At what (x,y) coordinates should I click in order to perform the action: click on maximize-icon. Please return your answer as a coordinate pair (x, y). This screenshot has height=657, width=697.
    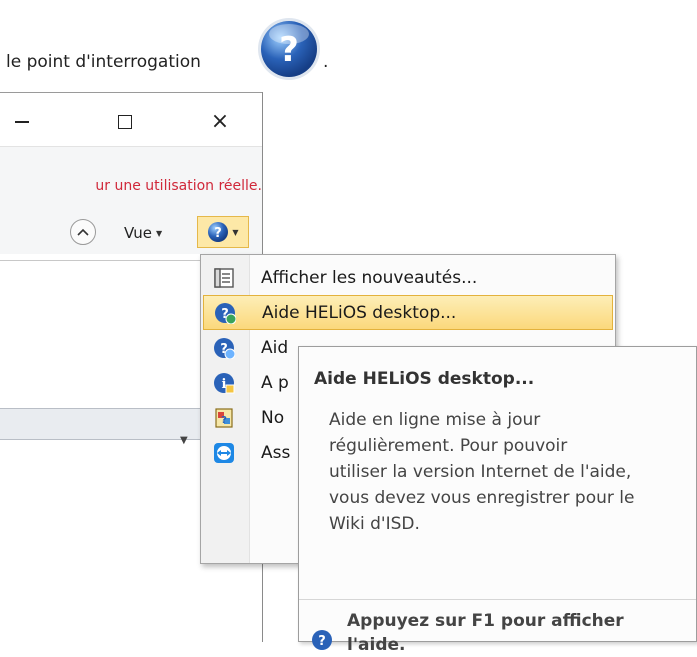
    Looking at the image, I should click on (125, 122).